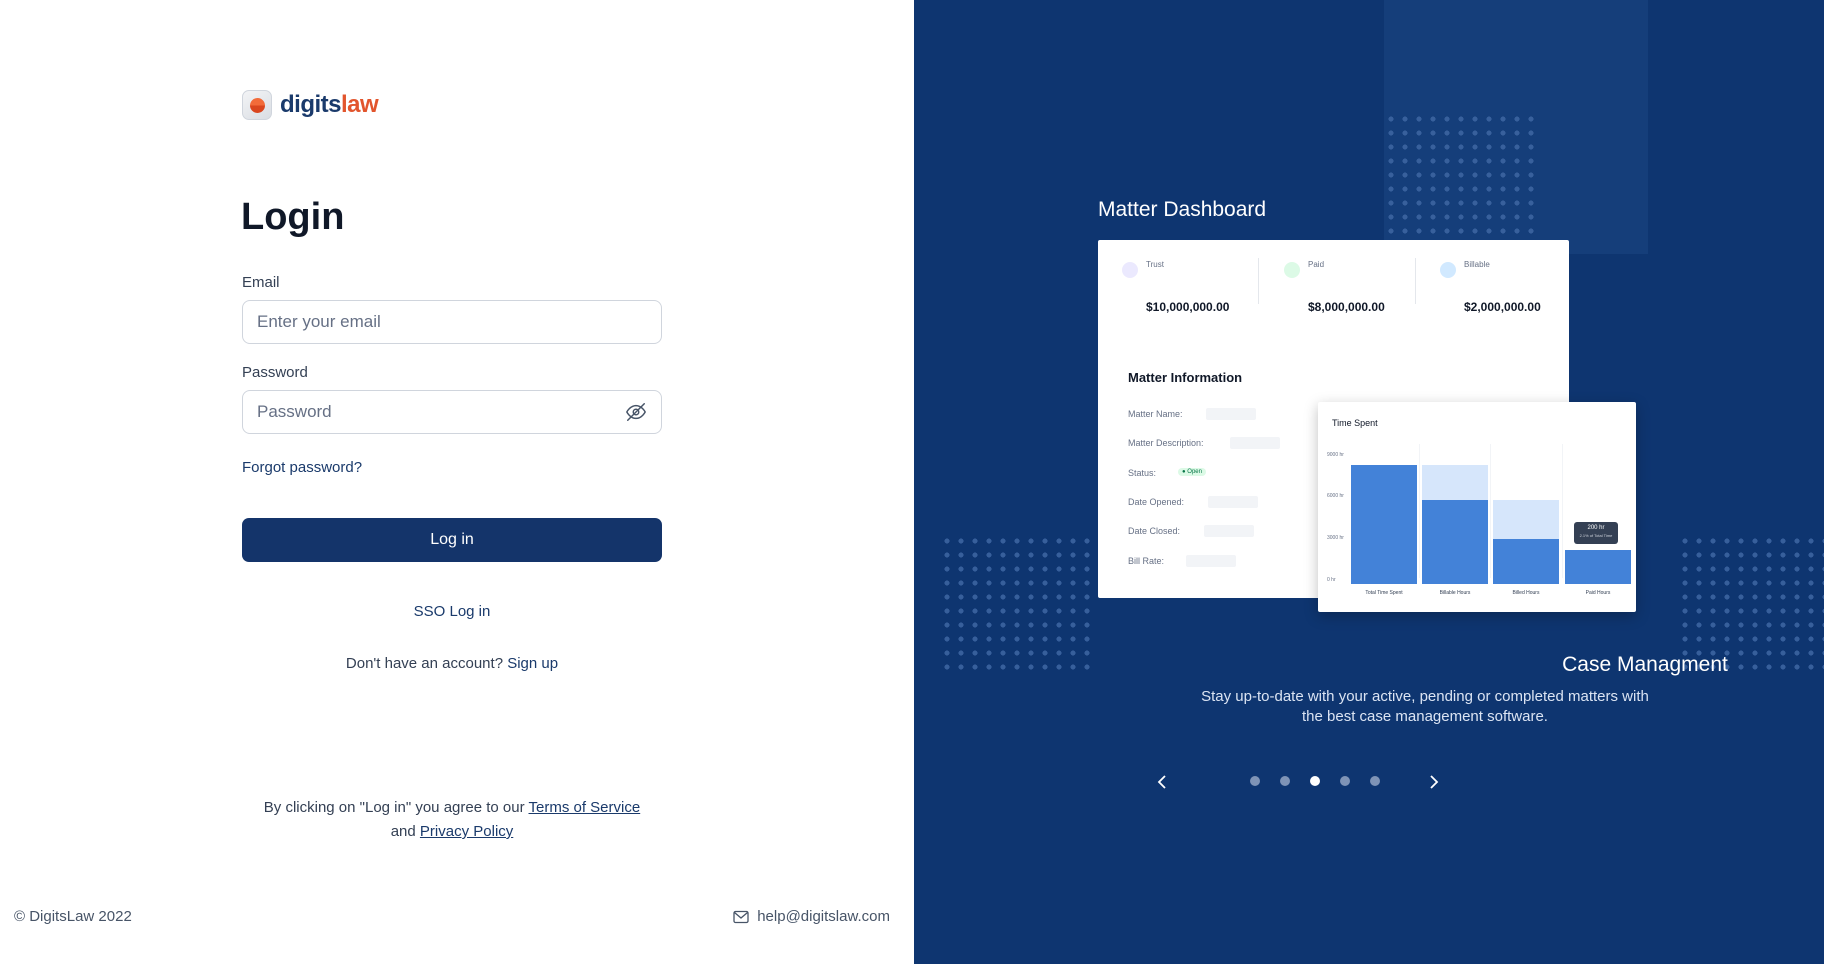 The image size is (1824, 964). What do you see at coordinates (811, 916) in the screenshot?
I see `help-email: help@digitslaw.com` at bounding box center [811, 916].